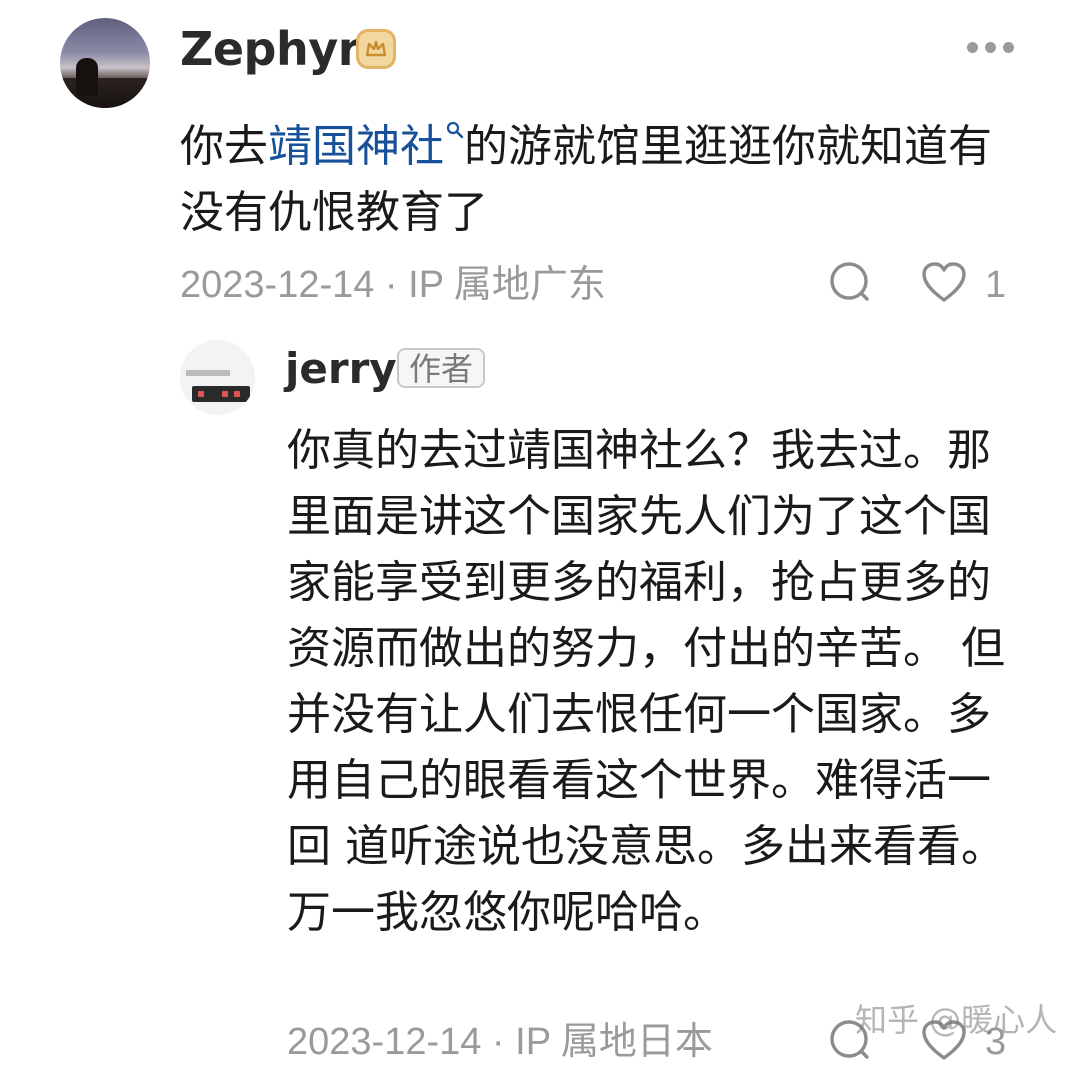  What do you see at coordinates (600, 173) in the screenshot?
I see `comment-content: 你去靖国神社 的游就馆里逛逛你就知道有没有仇恨教育了` at bounding box center [600, 173].